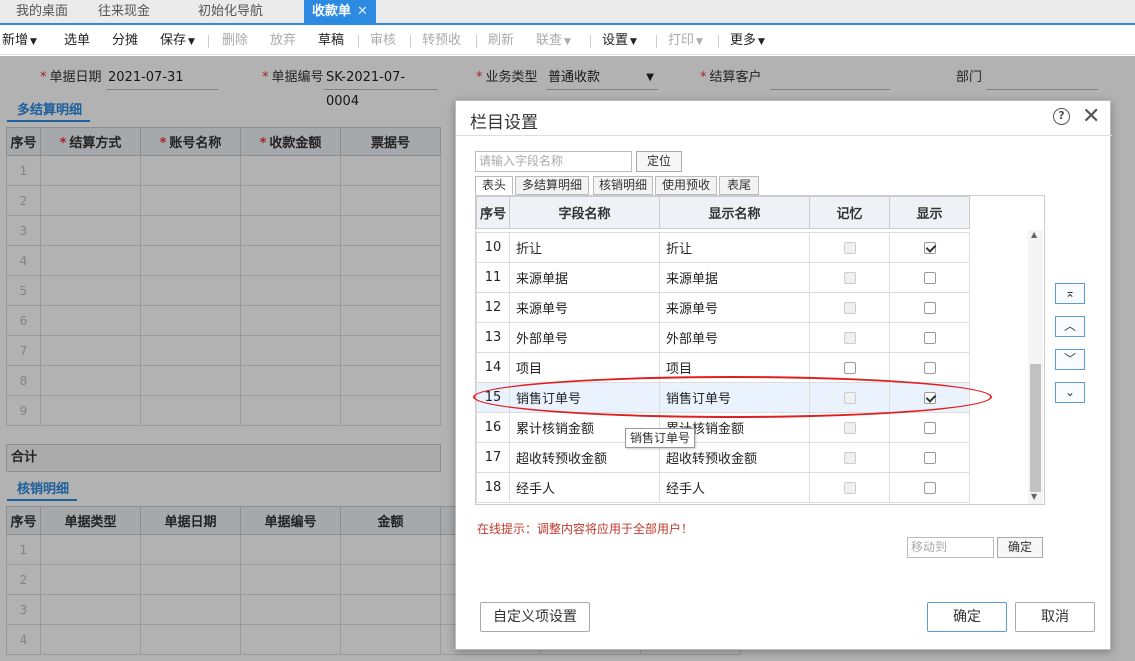 The height and width of the screenshot is (661, 1135). What do you see at coordinates (584, 212) in the screenshot?
I see `column-header: 字段名称` at bounding box center [584, 212].